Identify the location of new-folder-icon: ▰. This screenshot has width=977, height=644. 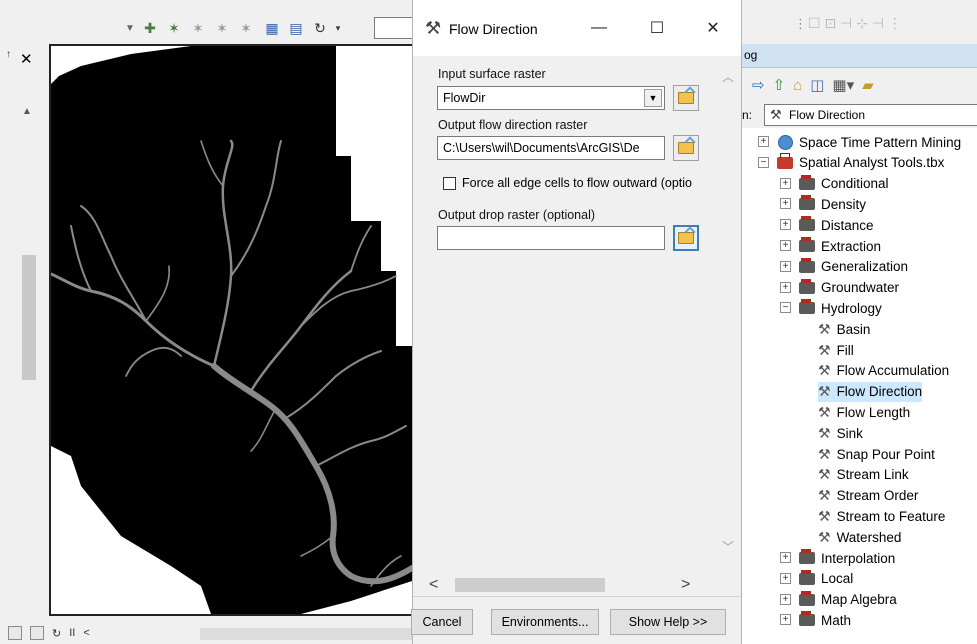
(868, 85).